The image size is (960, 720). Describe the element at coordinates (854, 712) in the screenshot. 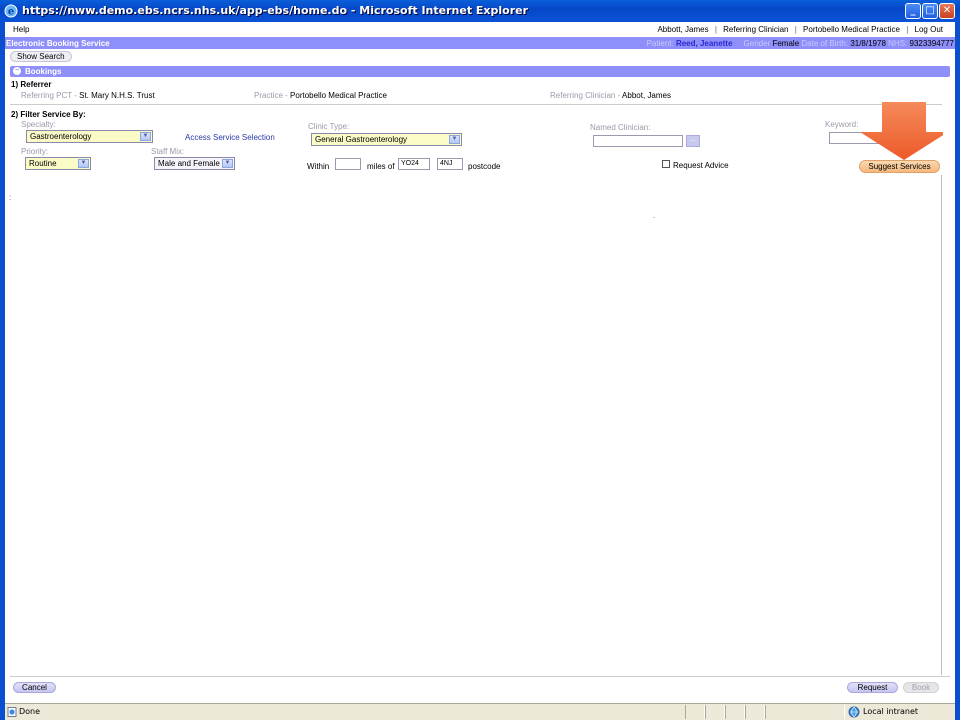

I see `local-intranet-icon` at that location.